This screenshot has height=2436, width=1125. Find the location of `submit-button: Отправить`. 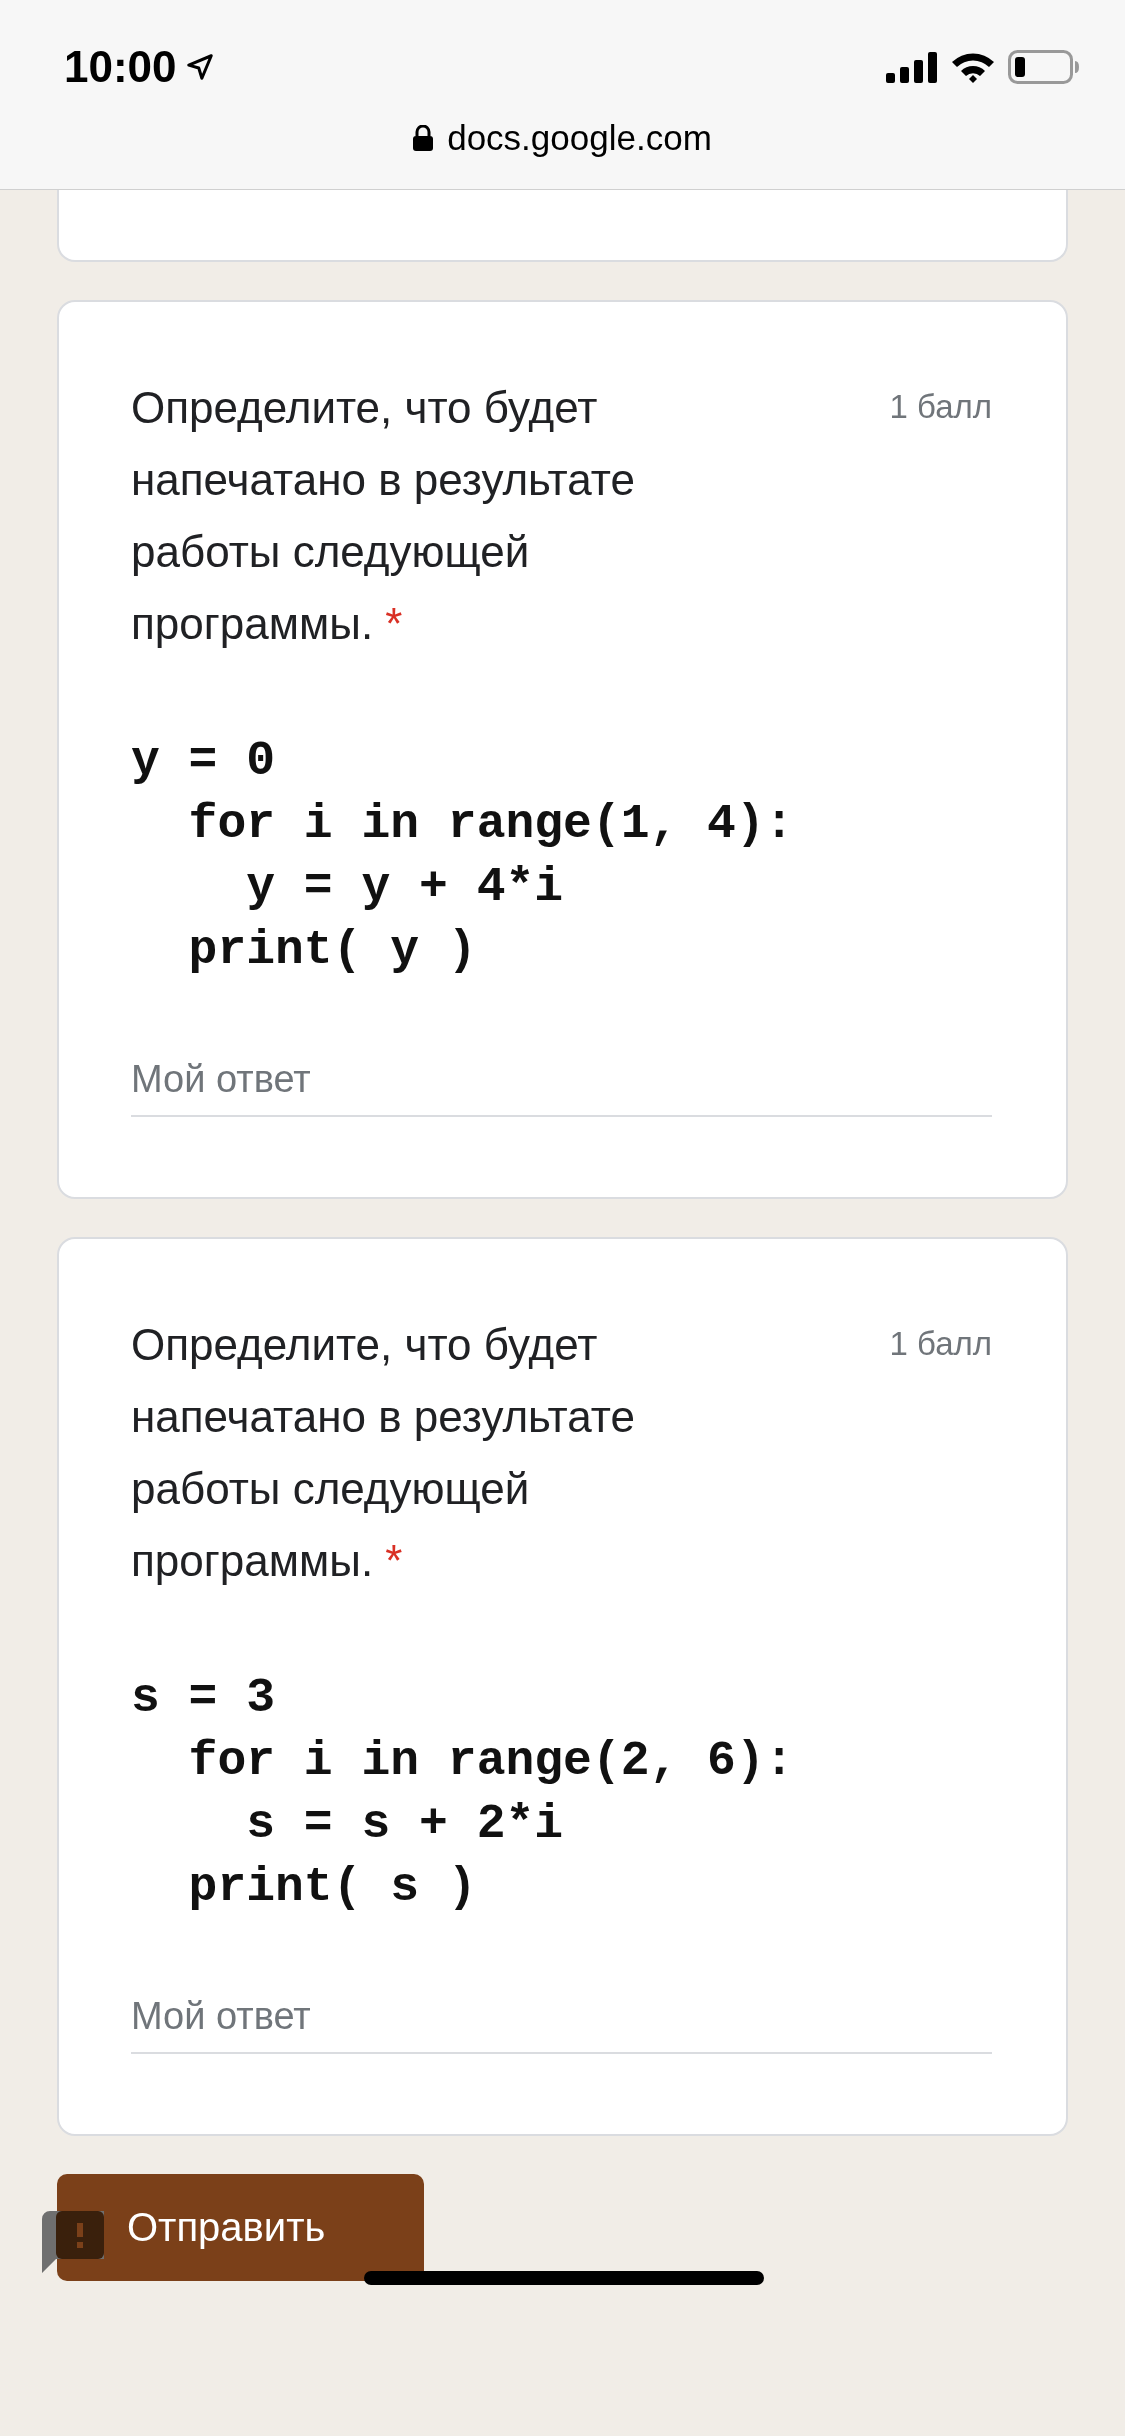

submit-button: Отправить is located at coordinates (240, 2227).